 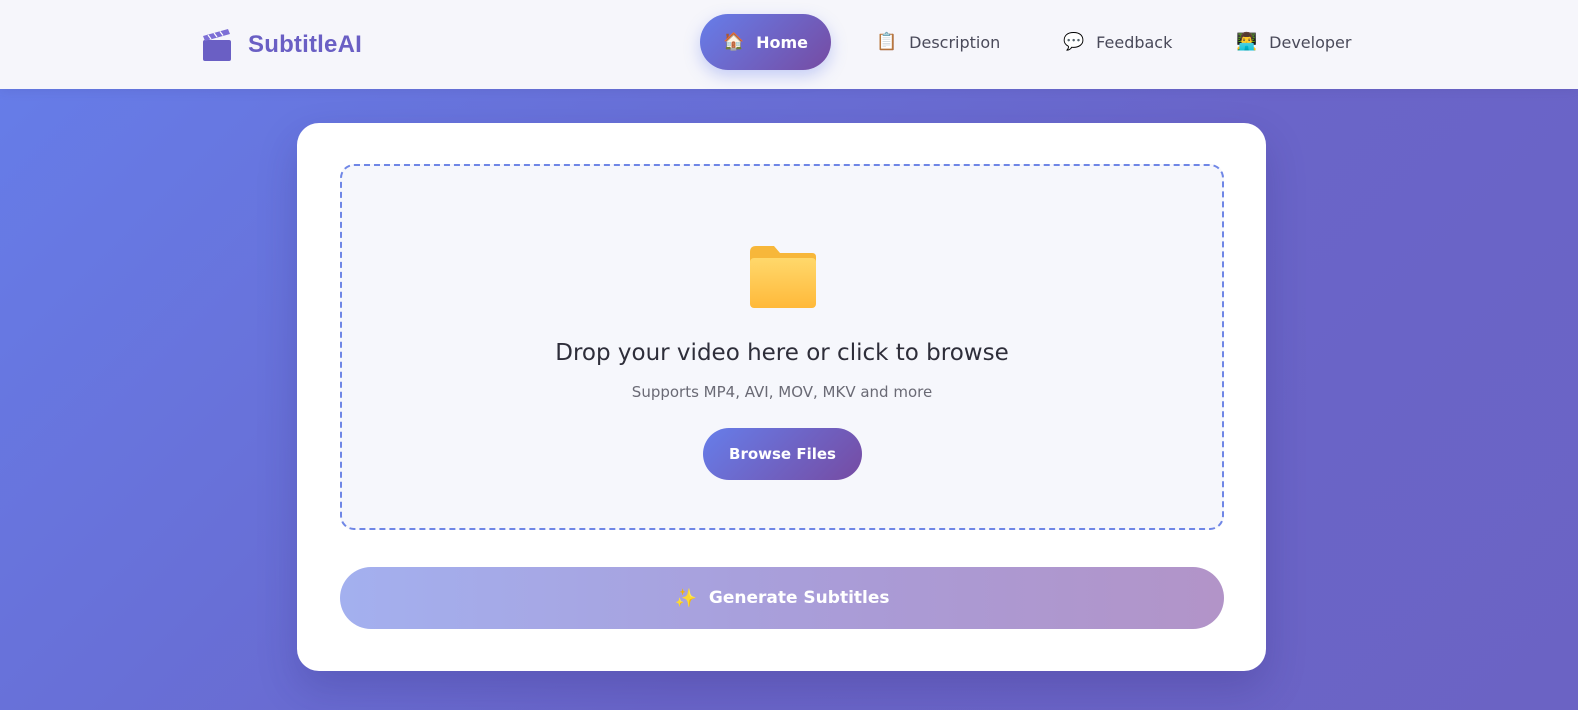 What do you see at coordinates (799, 598) in the screenshot?
I see `generate-subtitles-label: Generate Subtitles` at bounding box center [799, 598].